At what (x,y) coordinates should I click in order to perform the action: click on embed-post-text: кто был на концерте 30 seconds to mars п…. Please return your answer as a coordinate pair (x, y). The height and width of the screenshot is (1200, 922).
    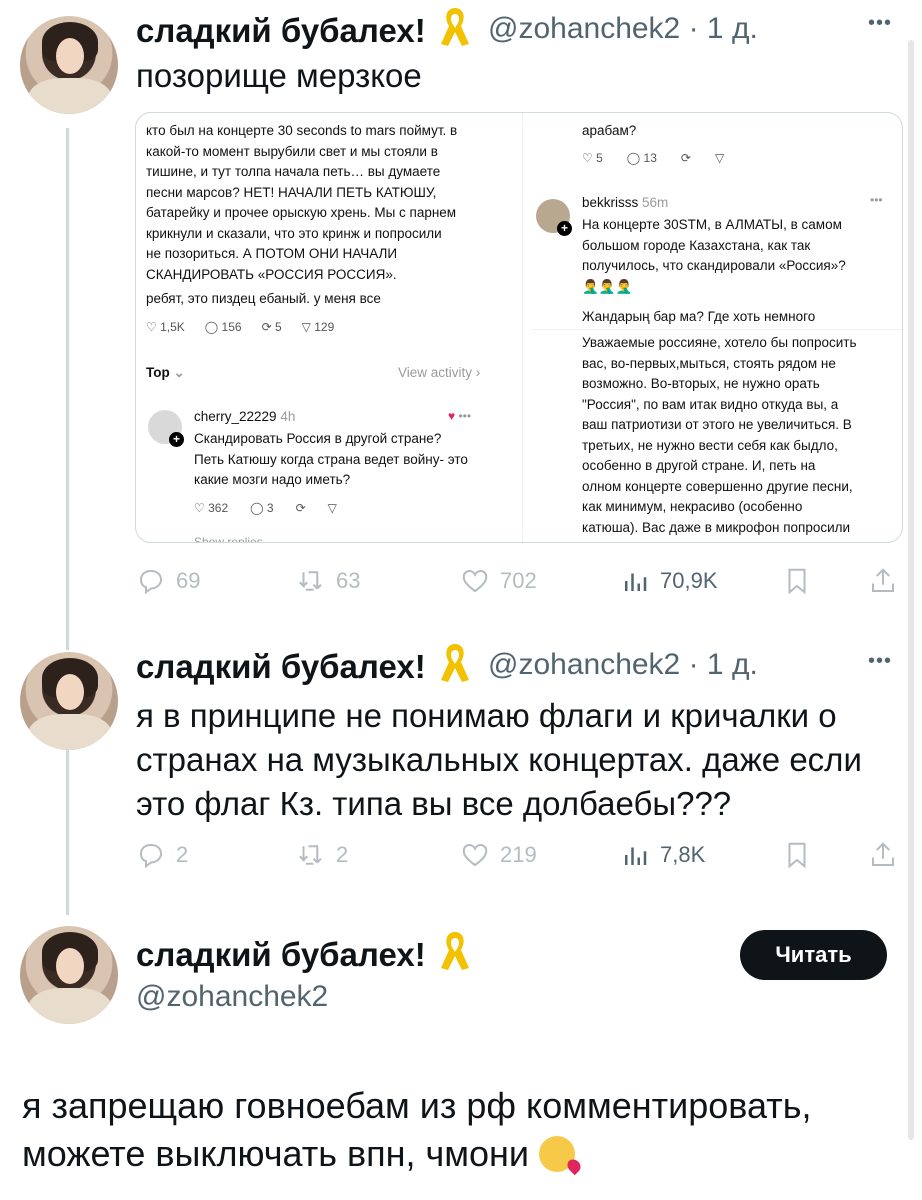
    Looking at the image, I should click on (302, 202).